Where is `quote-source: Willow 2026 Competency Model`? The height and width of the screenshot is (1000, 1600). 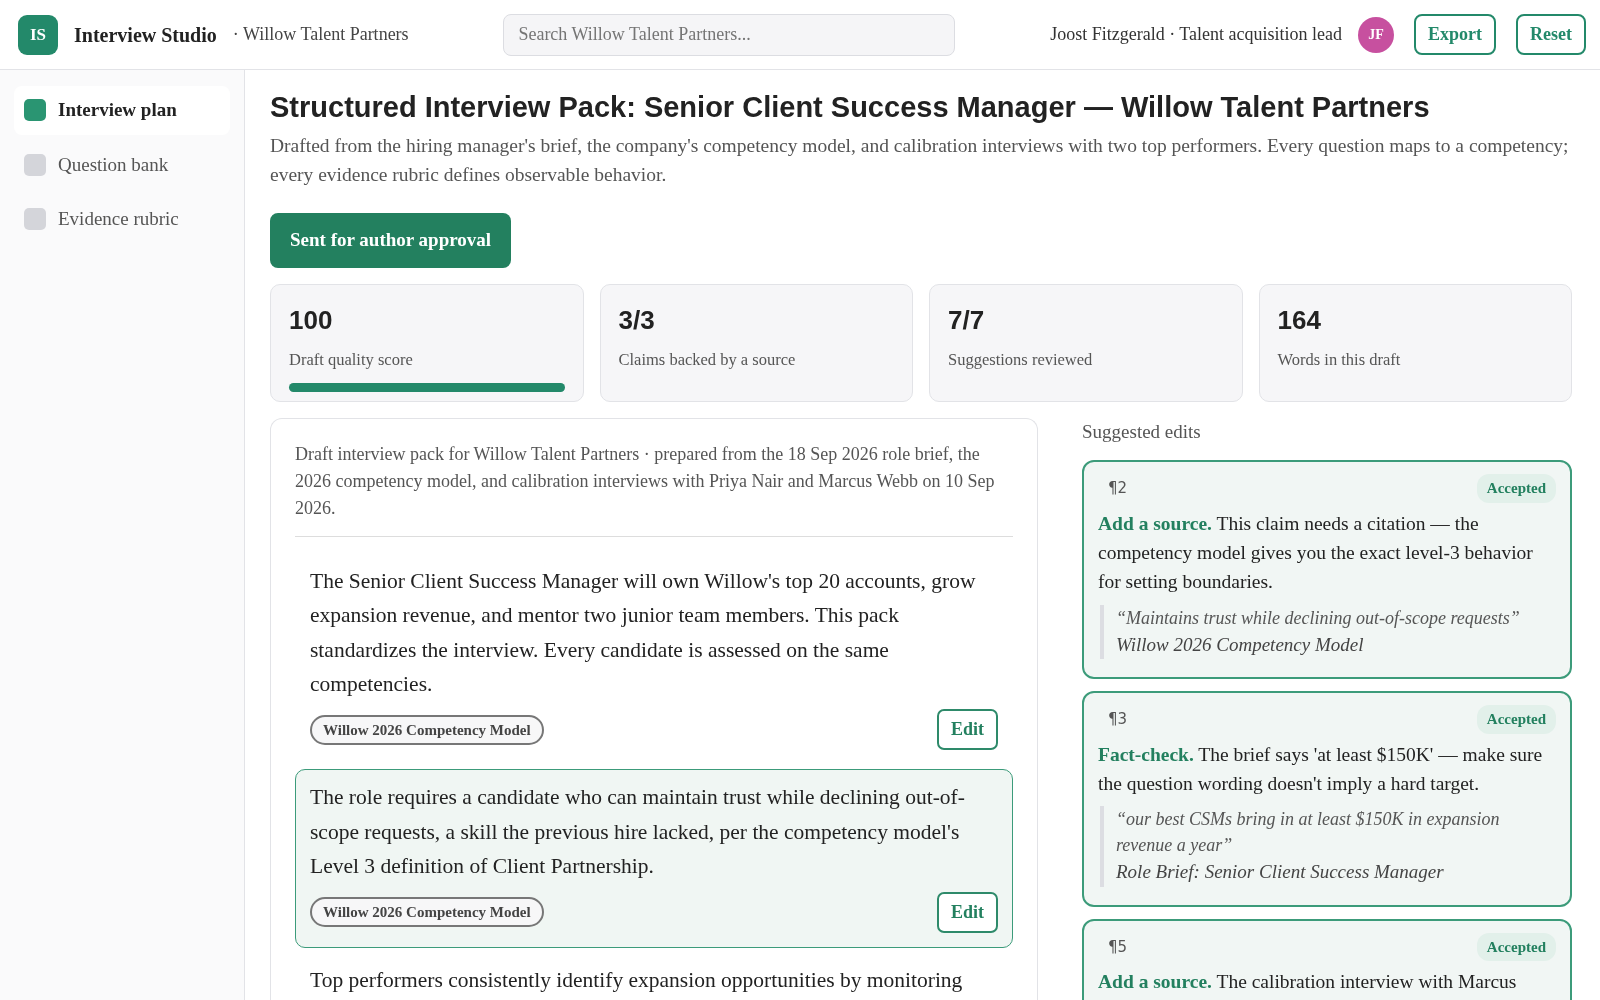 quote-source: Willow 2026 Competency Model is located at coordinates (1240, 644).